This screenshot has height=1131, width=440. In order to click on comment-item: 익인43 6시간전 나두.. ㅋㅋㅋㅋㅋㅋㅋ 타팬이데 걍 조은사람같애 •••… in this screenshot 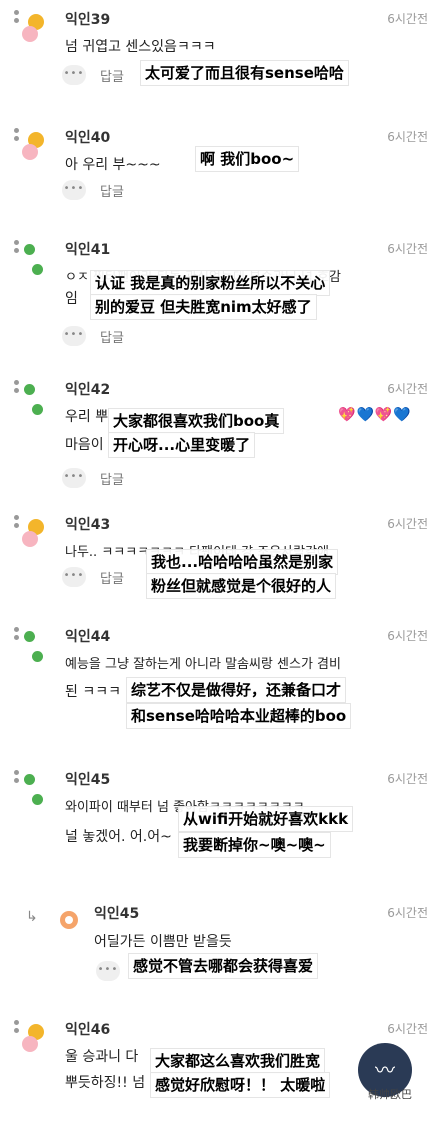, I will do `click(220, 565)`.